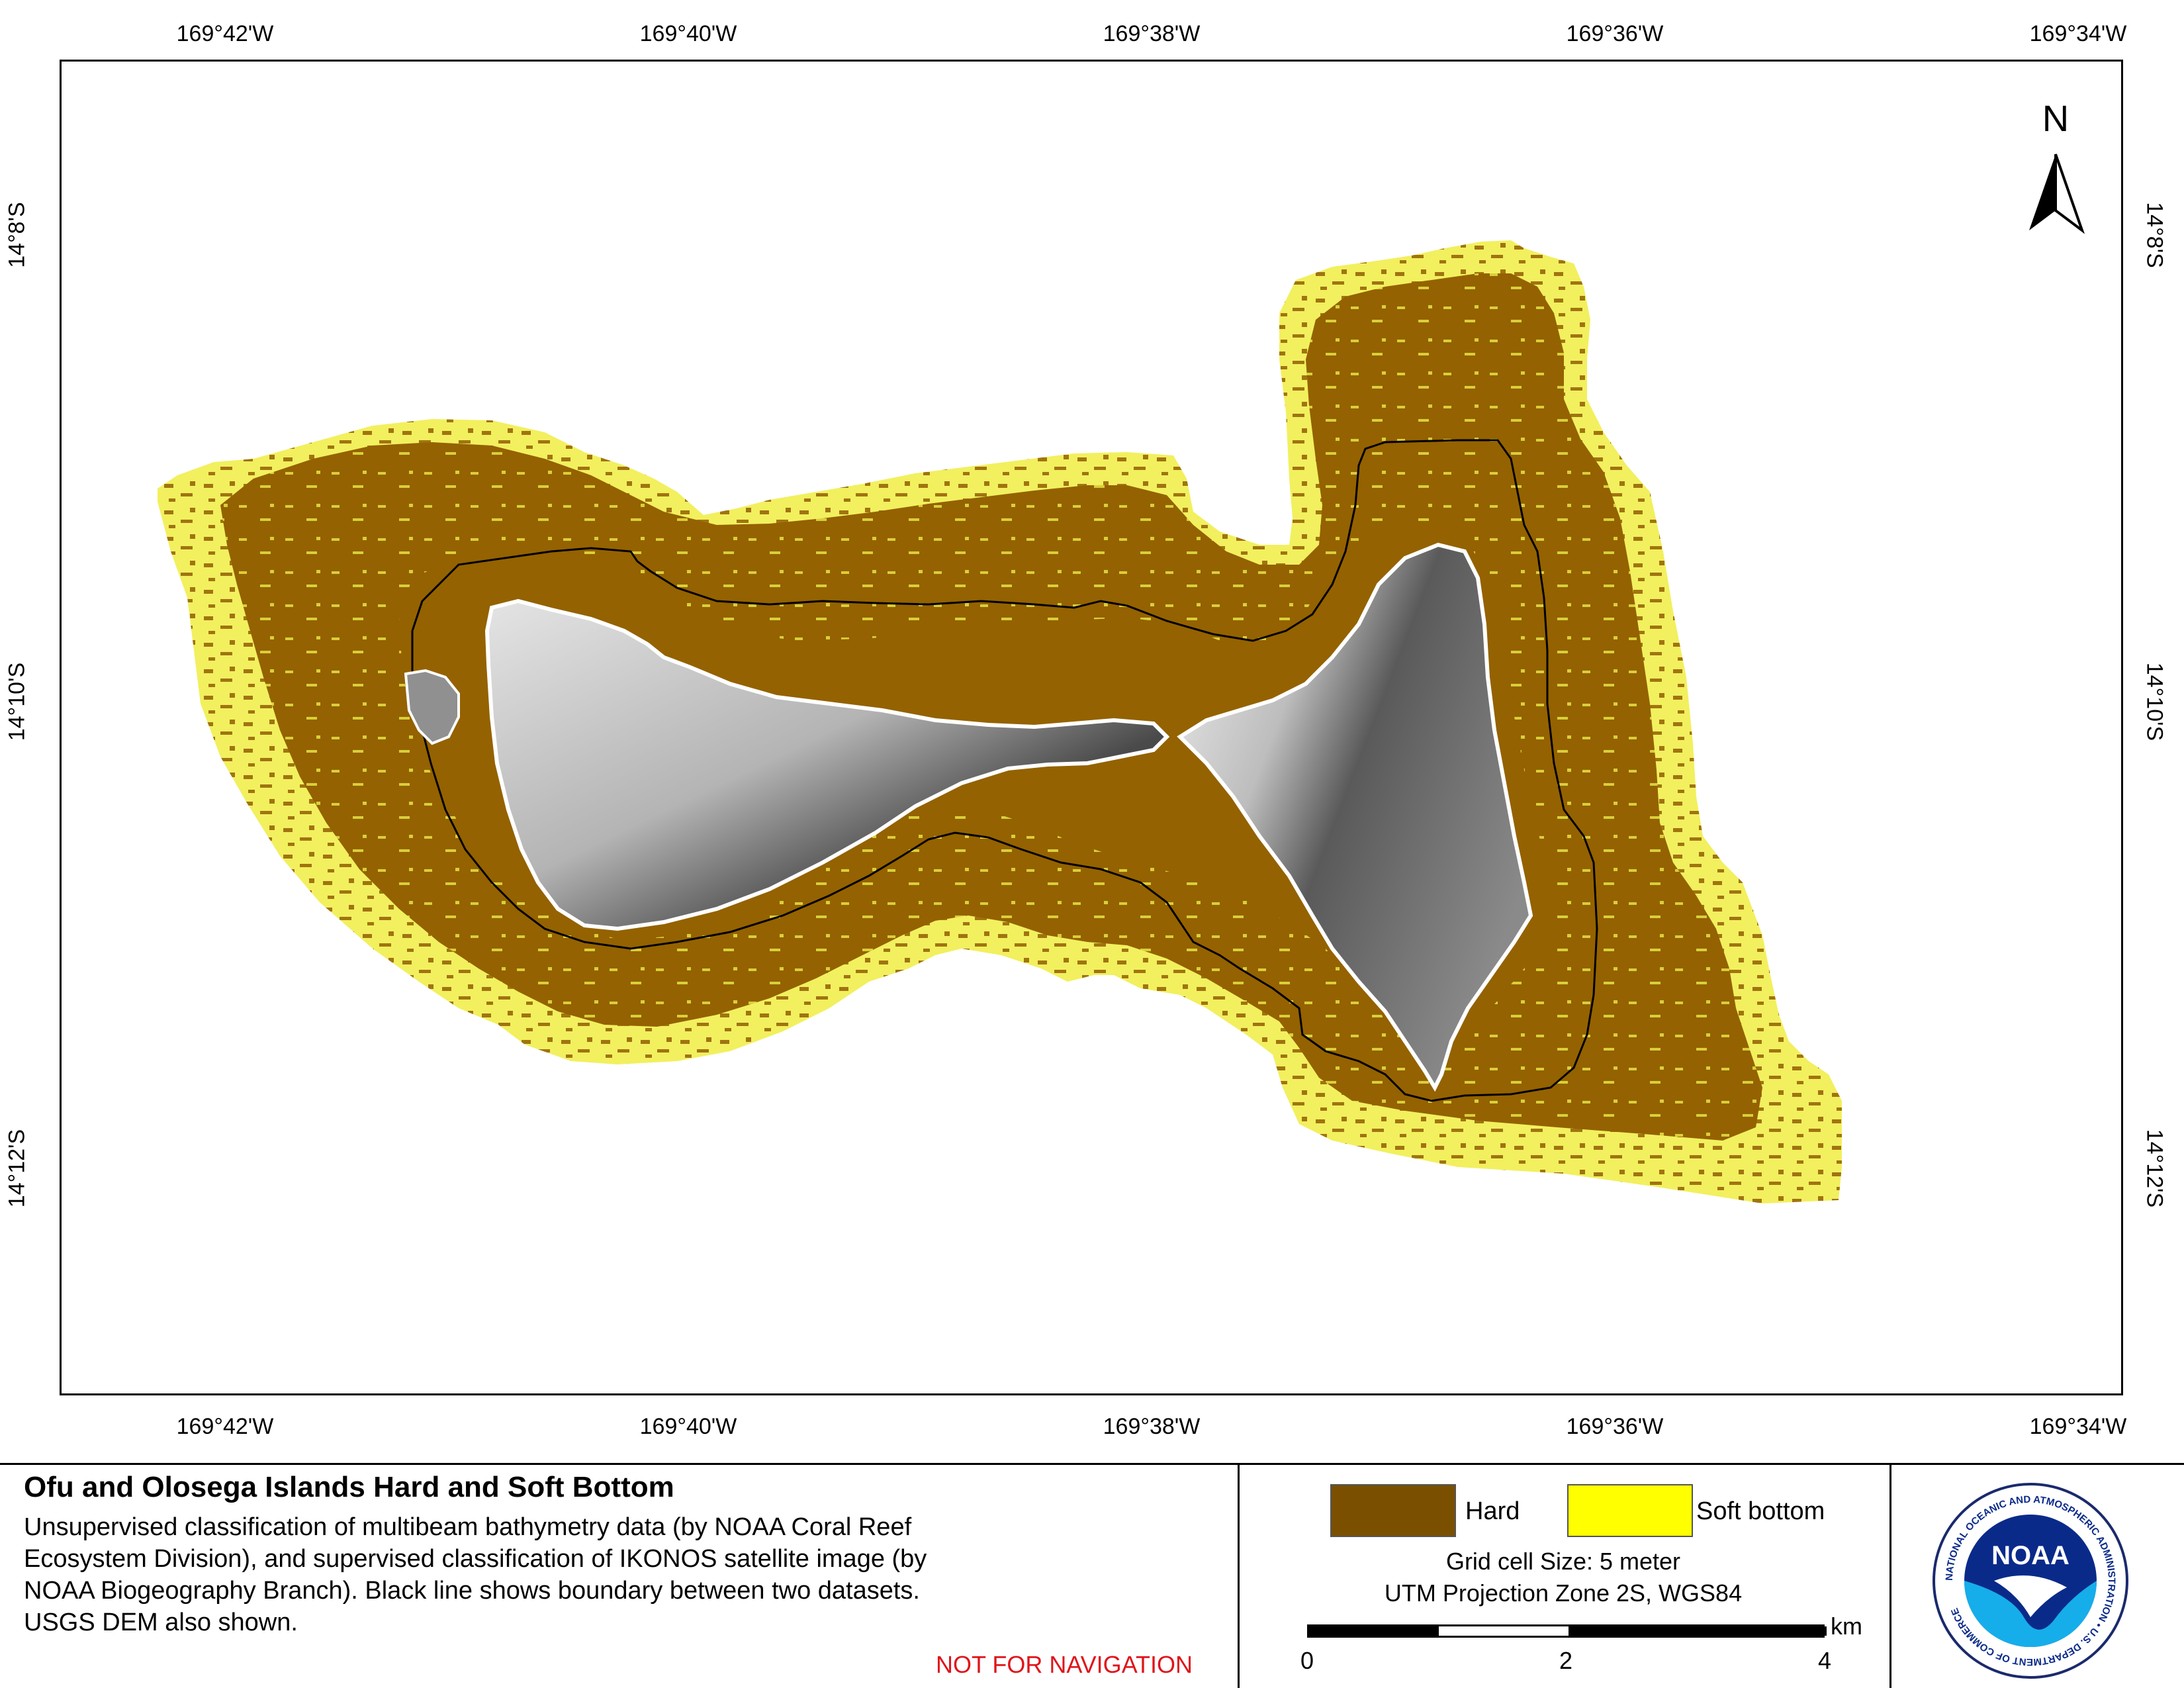  Describe the element at coordinates (1563, 1561) in the screenshot. I see `grid-cell-size: Grid cell Size: 5 meter` at that location.